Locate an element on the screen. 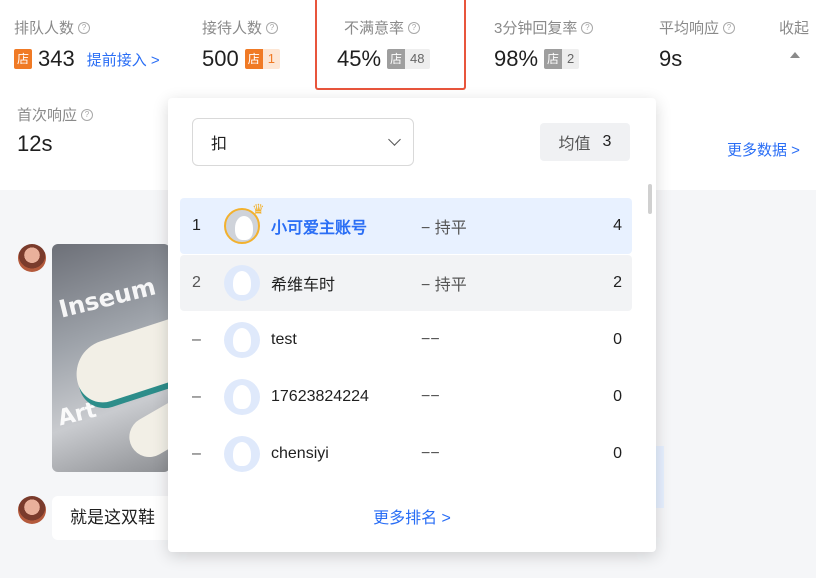 Image resolution: width=816 pixels, height=578 pixels. shop-count-badge: 店 48 is located at coordinates (408, 59).